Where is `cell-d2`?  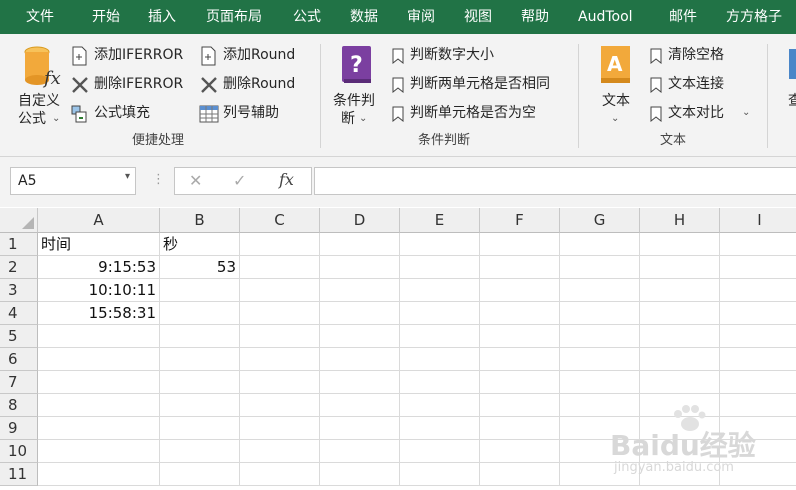 cell-d2 is located at coordinates (360, 267).